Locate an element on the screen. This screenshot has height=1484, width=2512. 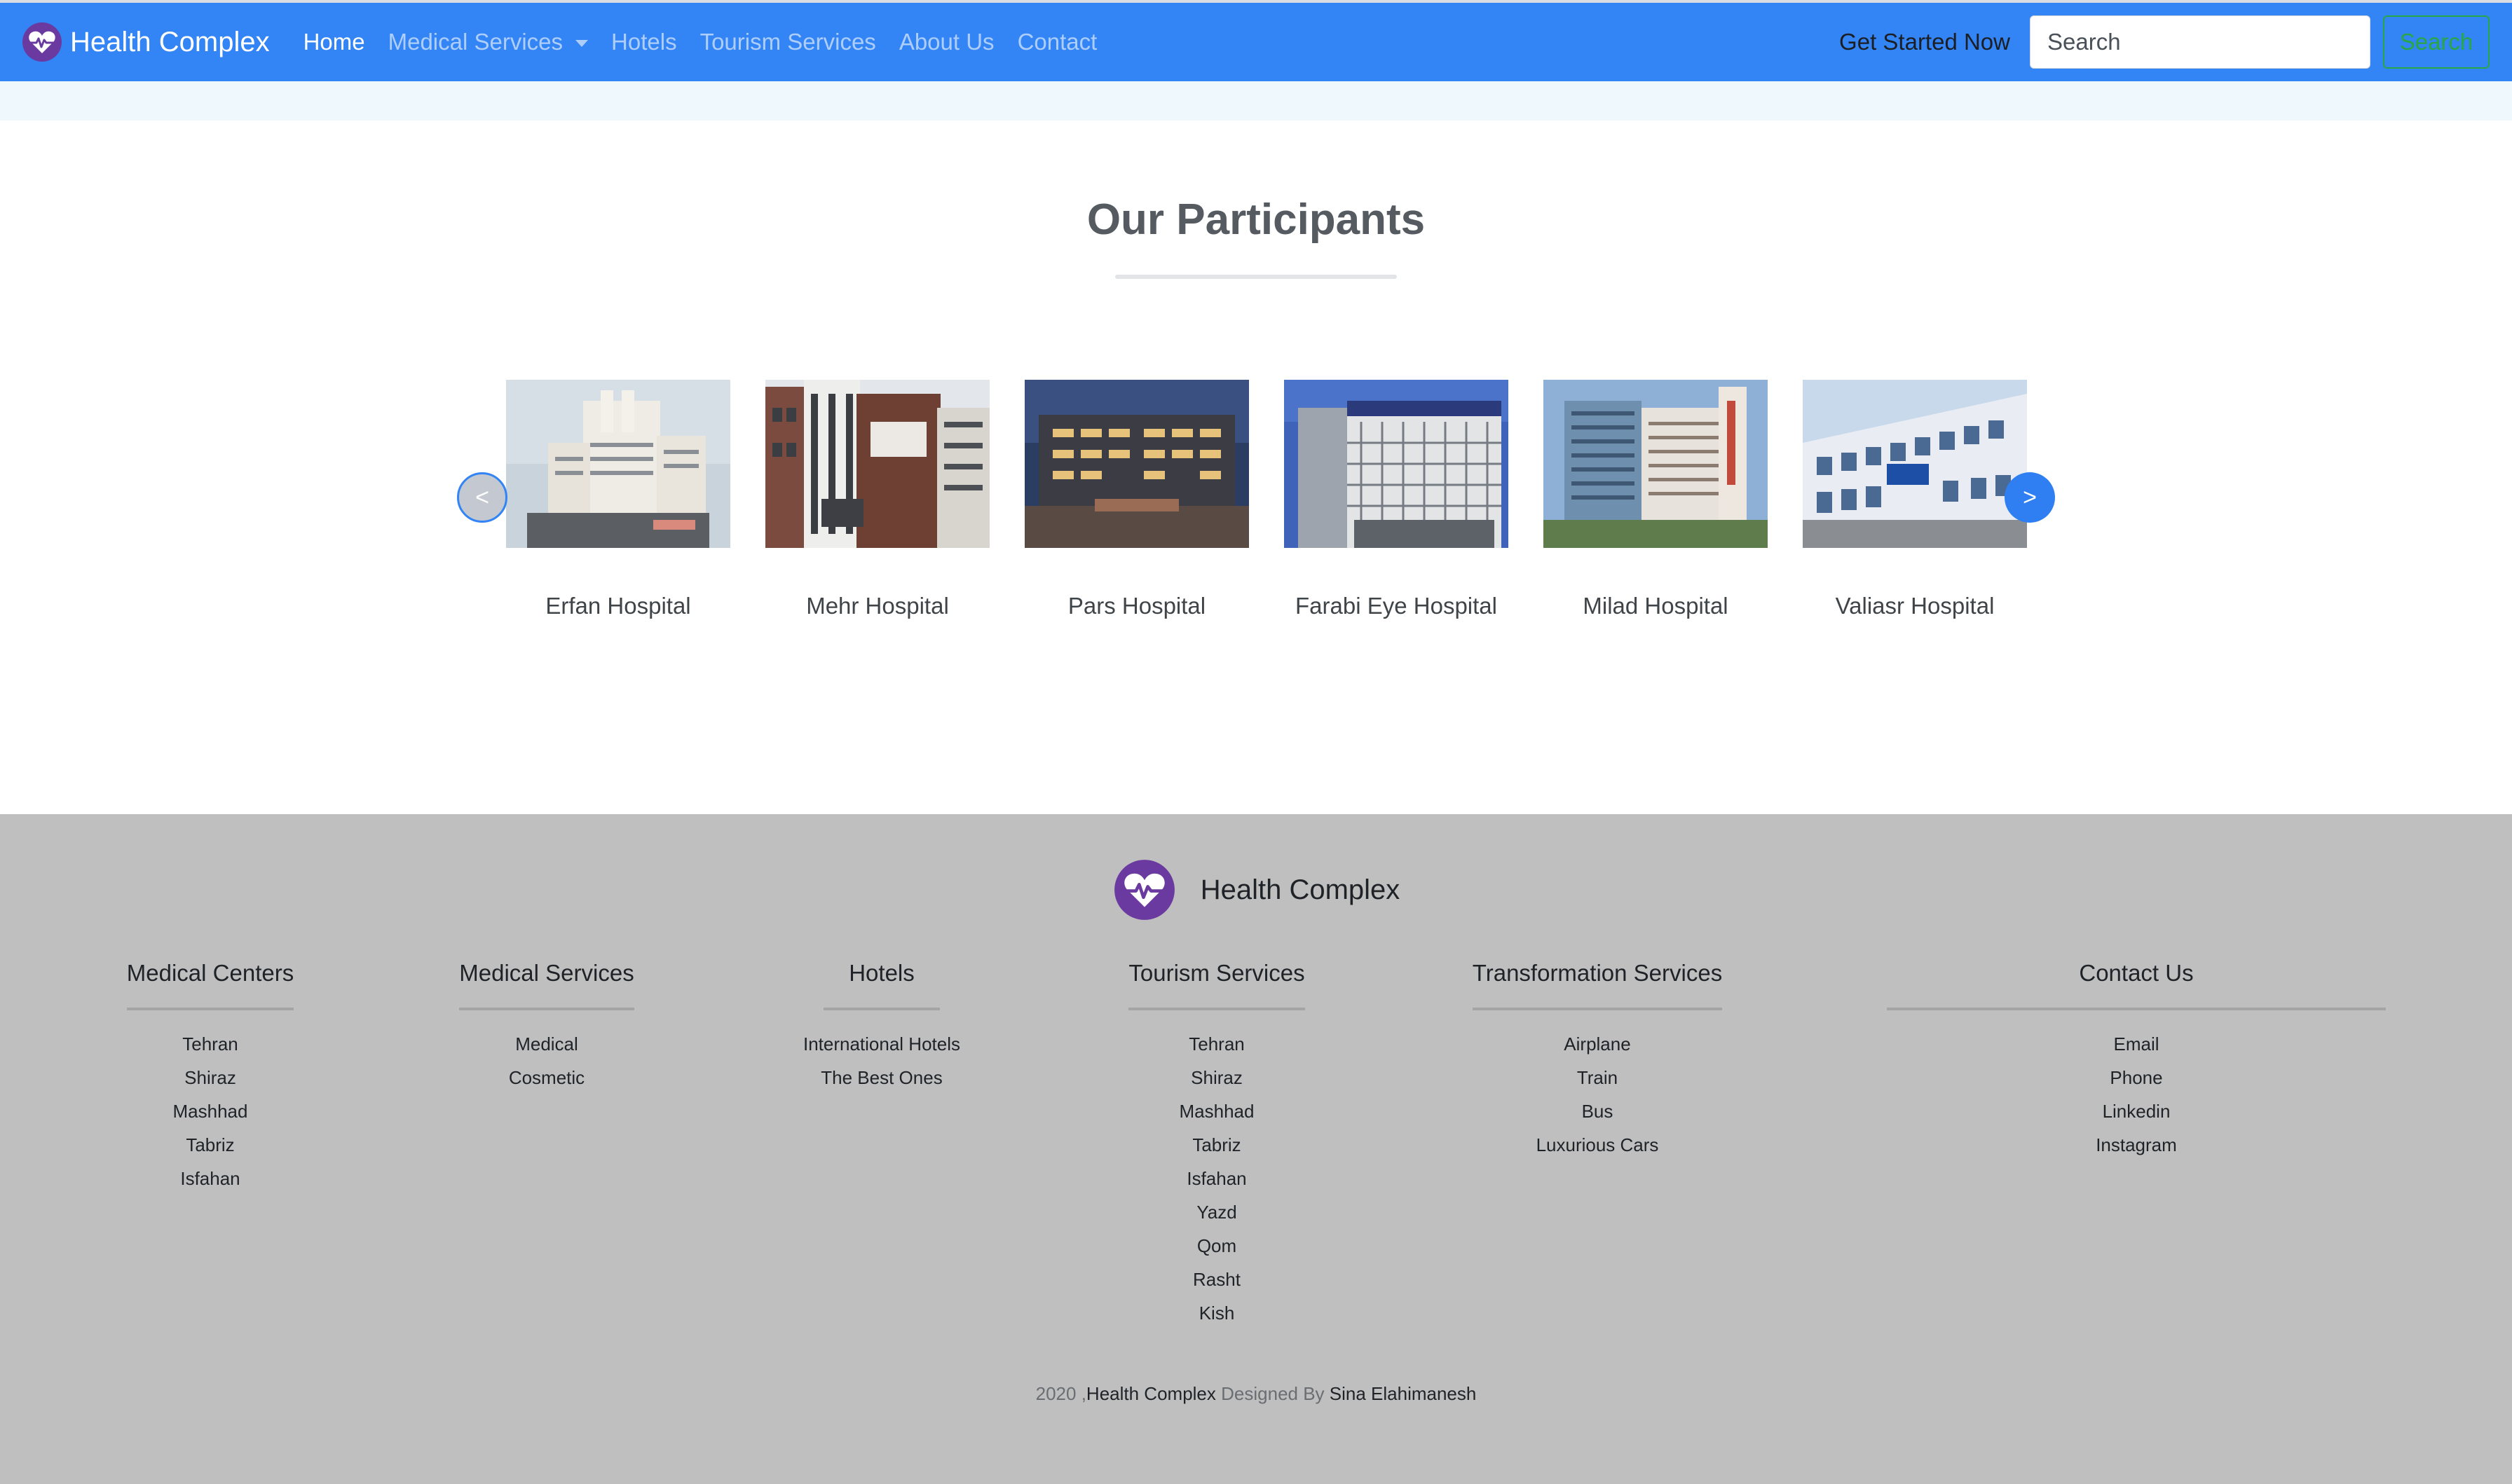
footer-brand: Health Complex is located at coordinates (1256, 890).